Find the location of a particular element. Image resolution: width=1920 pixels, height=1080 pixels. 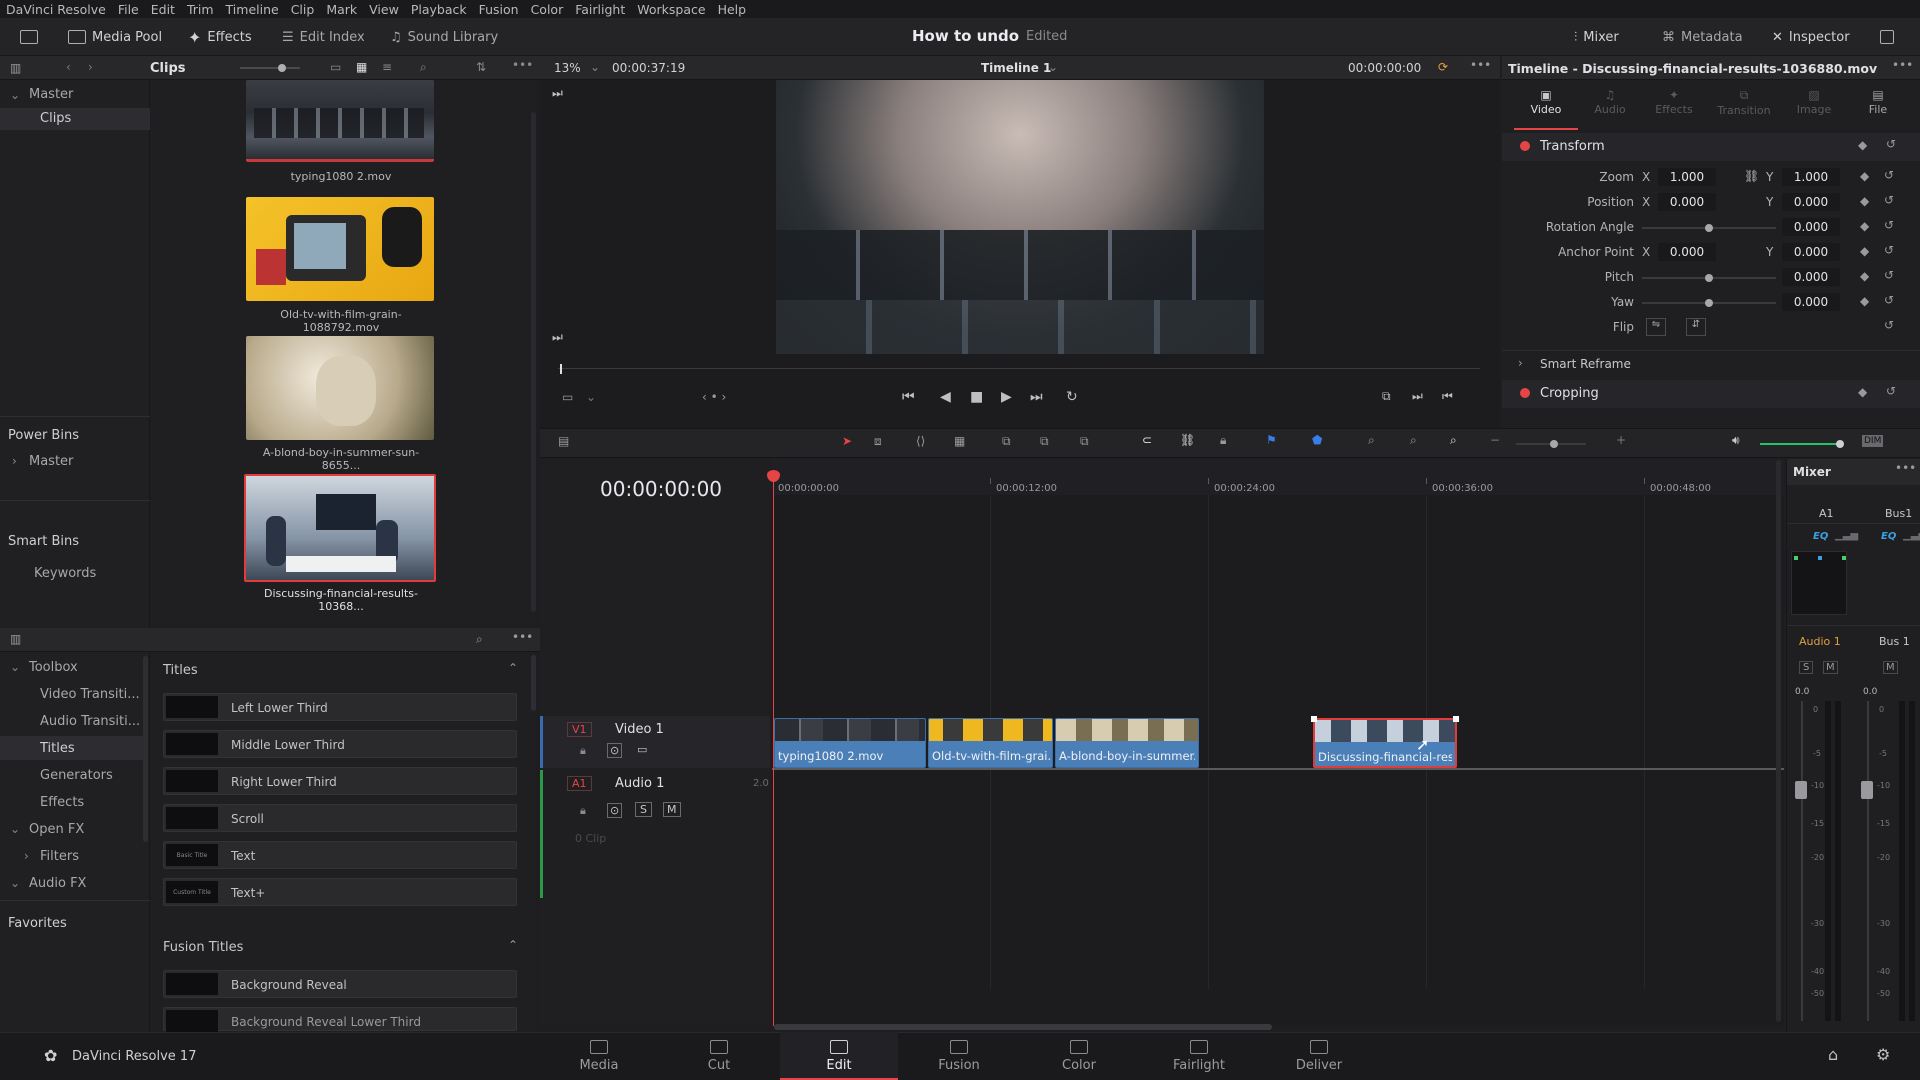

mark-out-icon: ⏮ is located at coordinates (1447, 396).